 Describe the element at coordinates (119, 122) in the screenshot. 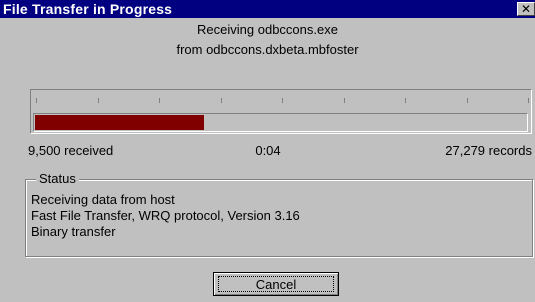

I see `progress-bar-fill` at that location.